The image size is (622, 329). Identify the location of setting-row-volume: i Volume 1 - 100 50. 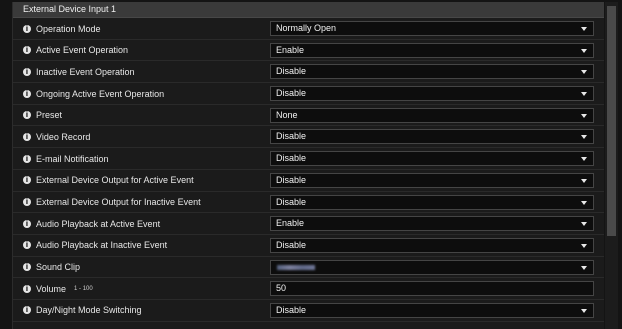
(308, 289).